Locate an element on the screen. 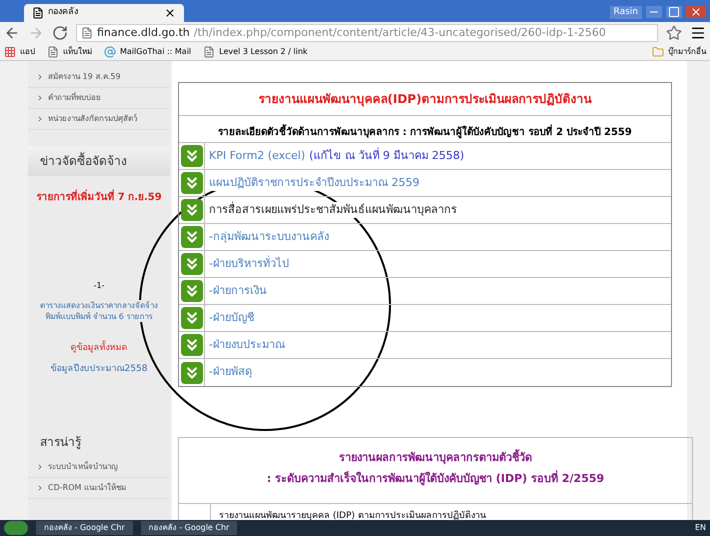  minimize-icon is located at coordinates (654, 12).